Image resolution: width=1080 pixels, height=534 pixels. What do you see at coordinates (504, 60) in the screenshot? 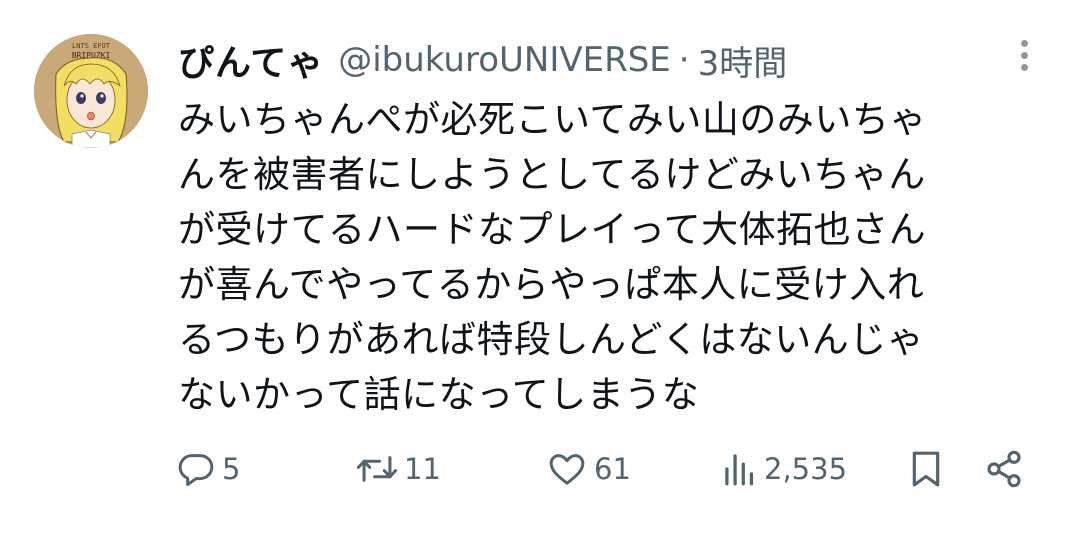
I see `user-handle: @ibukuroUNIVERSE` at bounding box center [504, 60].